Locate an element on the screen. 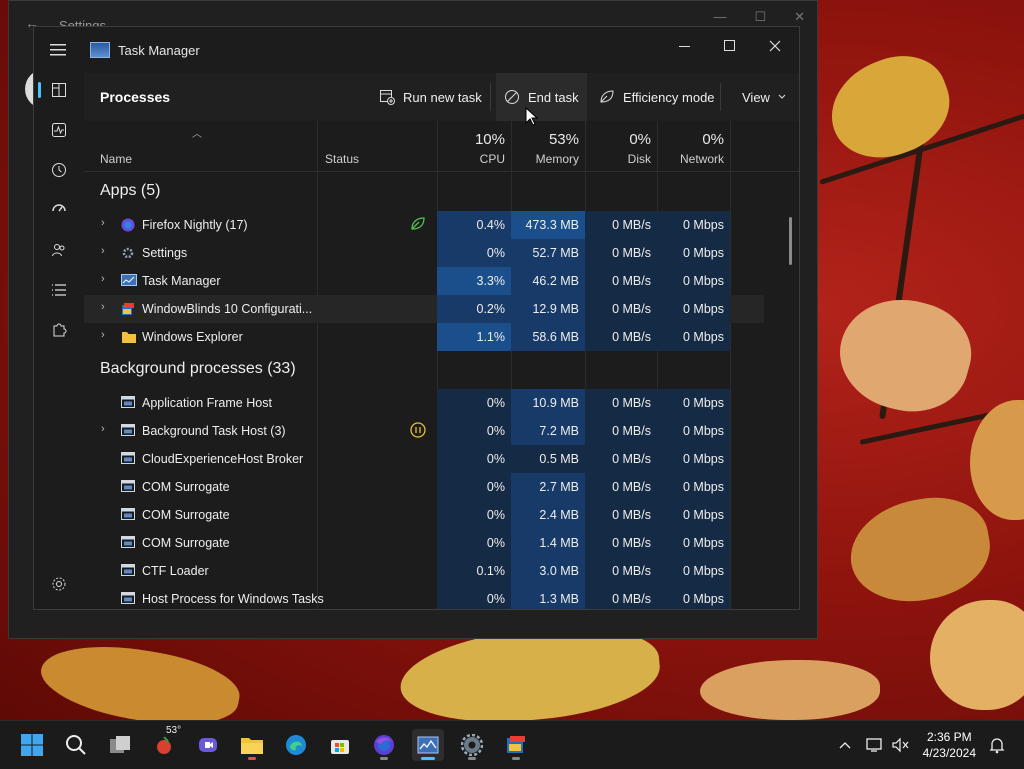  file-explorer-button is located at coordinates (252, 745).